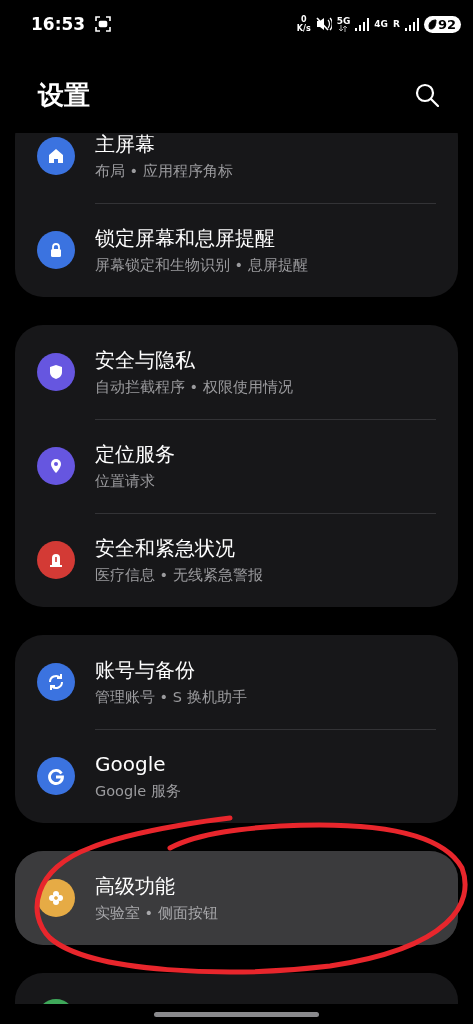  I want to click on speed-unit: K/s, so click(303, 28).